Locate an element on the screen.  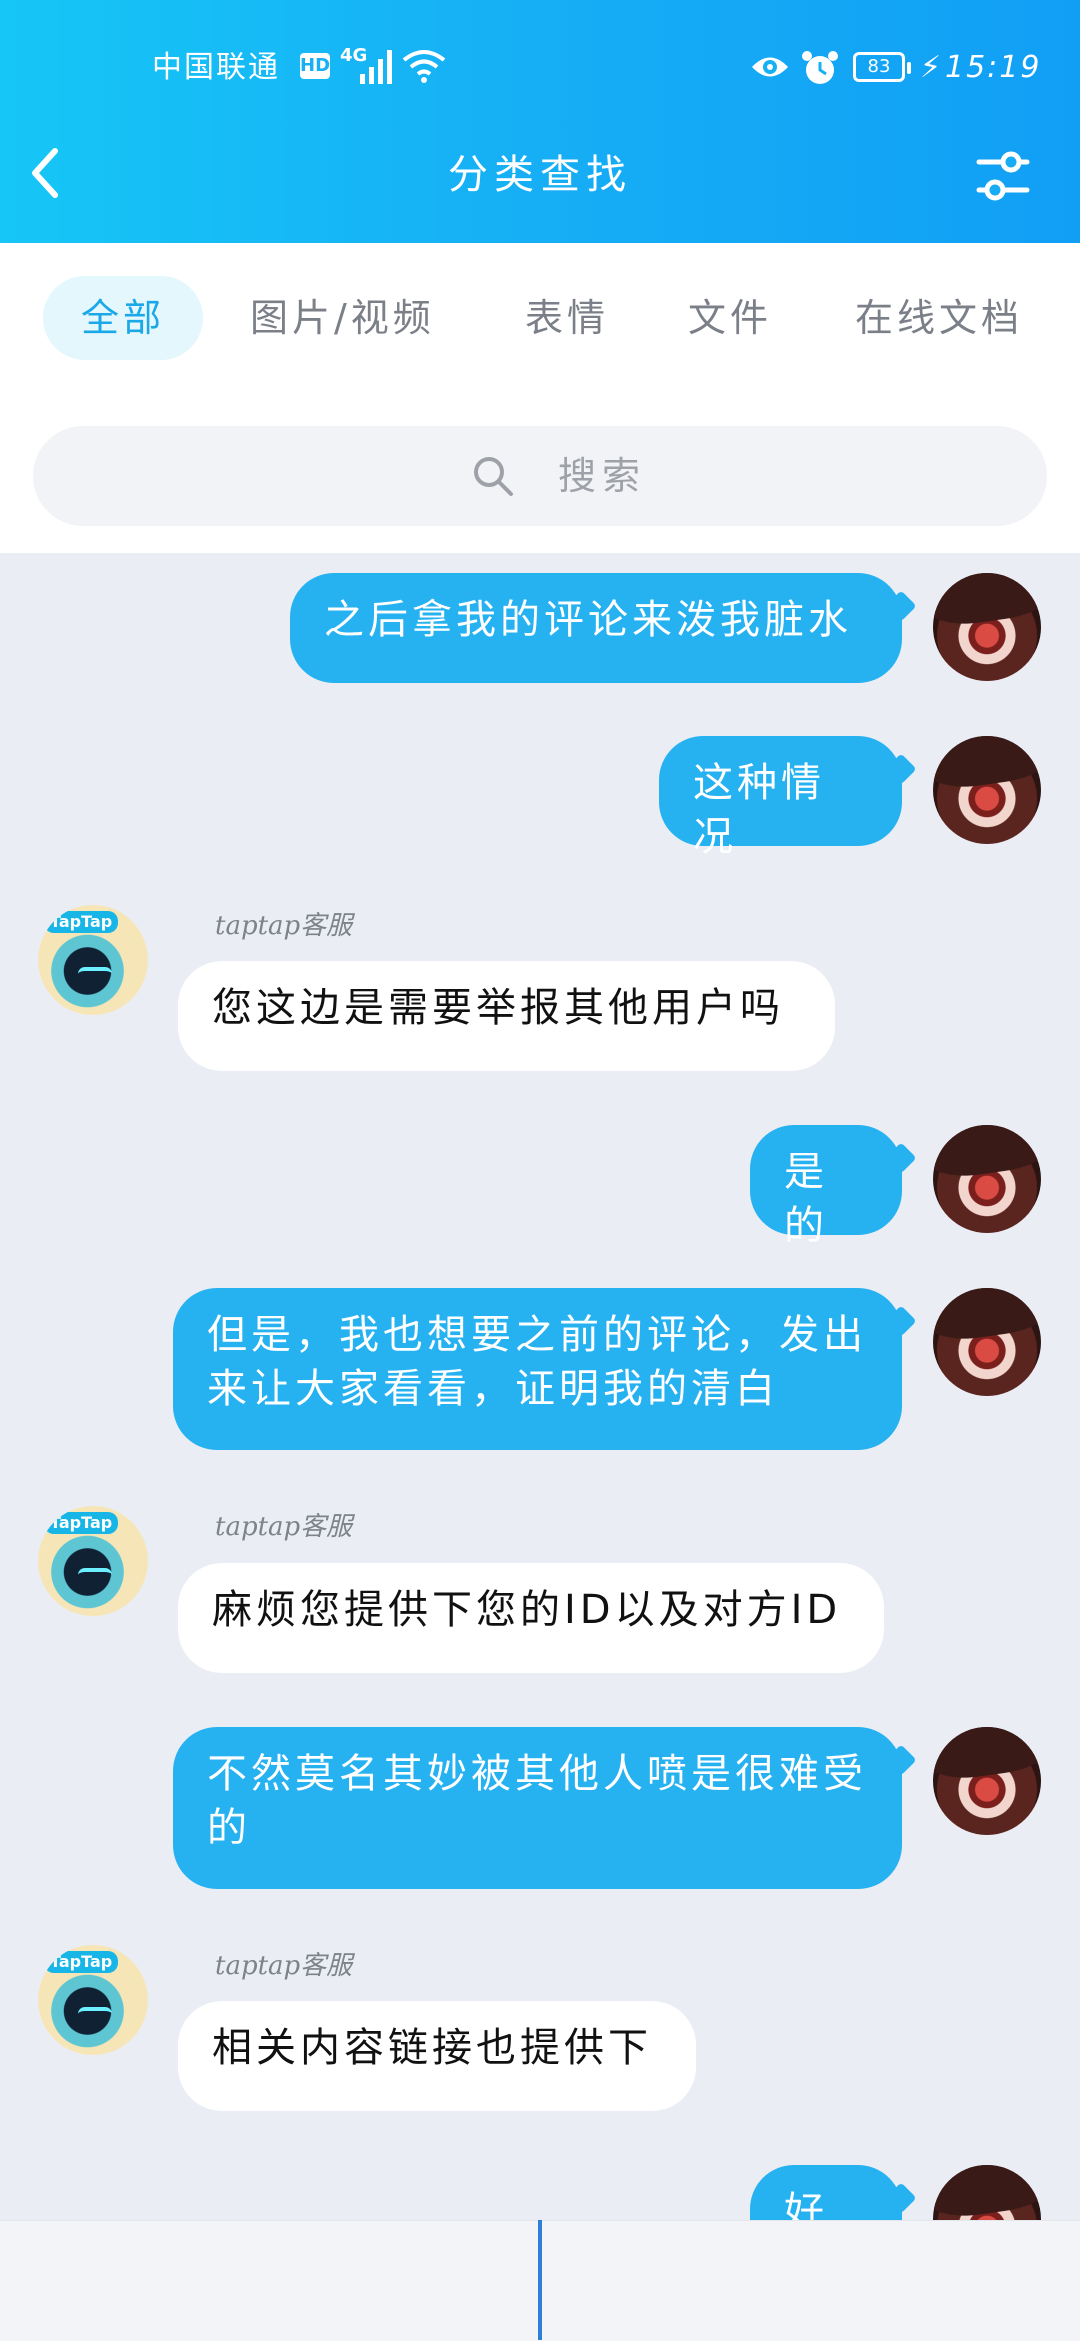
message-bubble: 不然莫名其妙被其他人喷是很难受的 is located at coordinates (537, 1808).